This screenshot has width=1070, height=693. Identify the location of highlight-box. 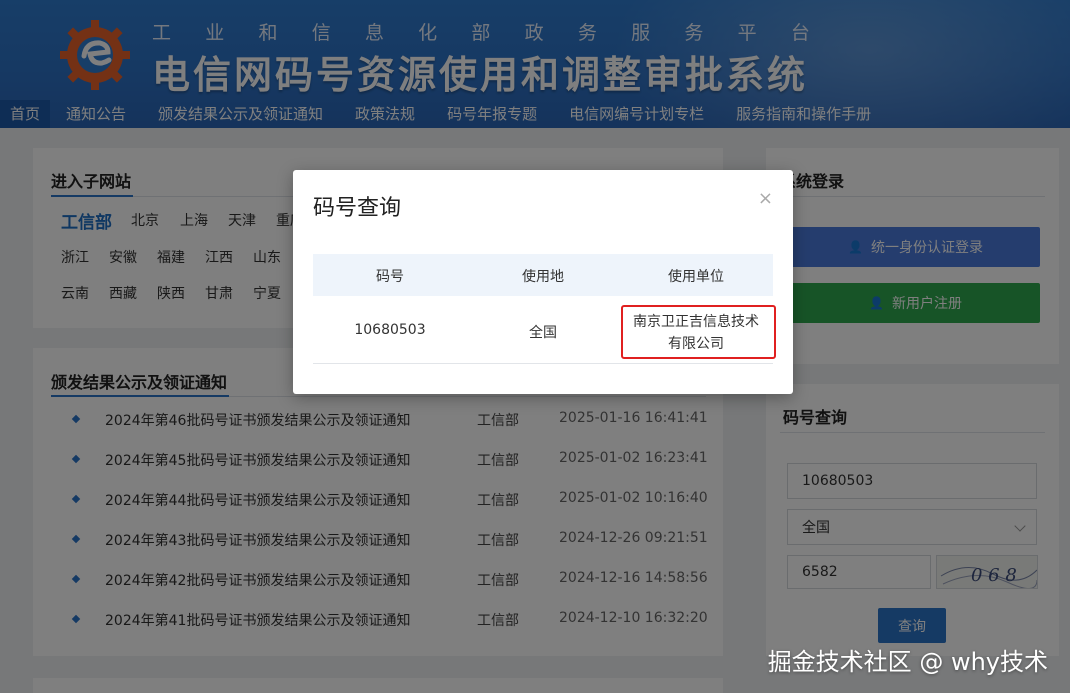
(698, 332).